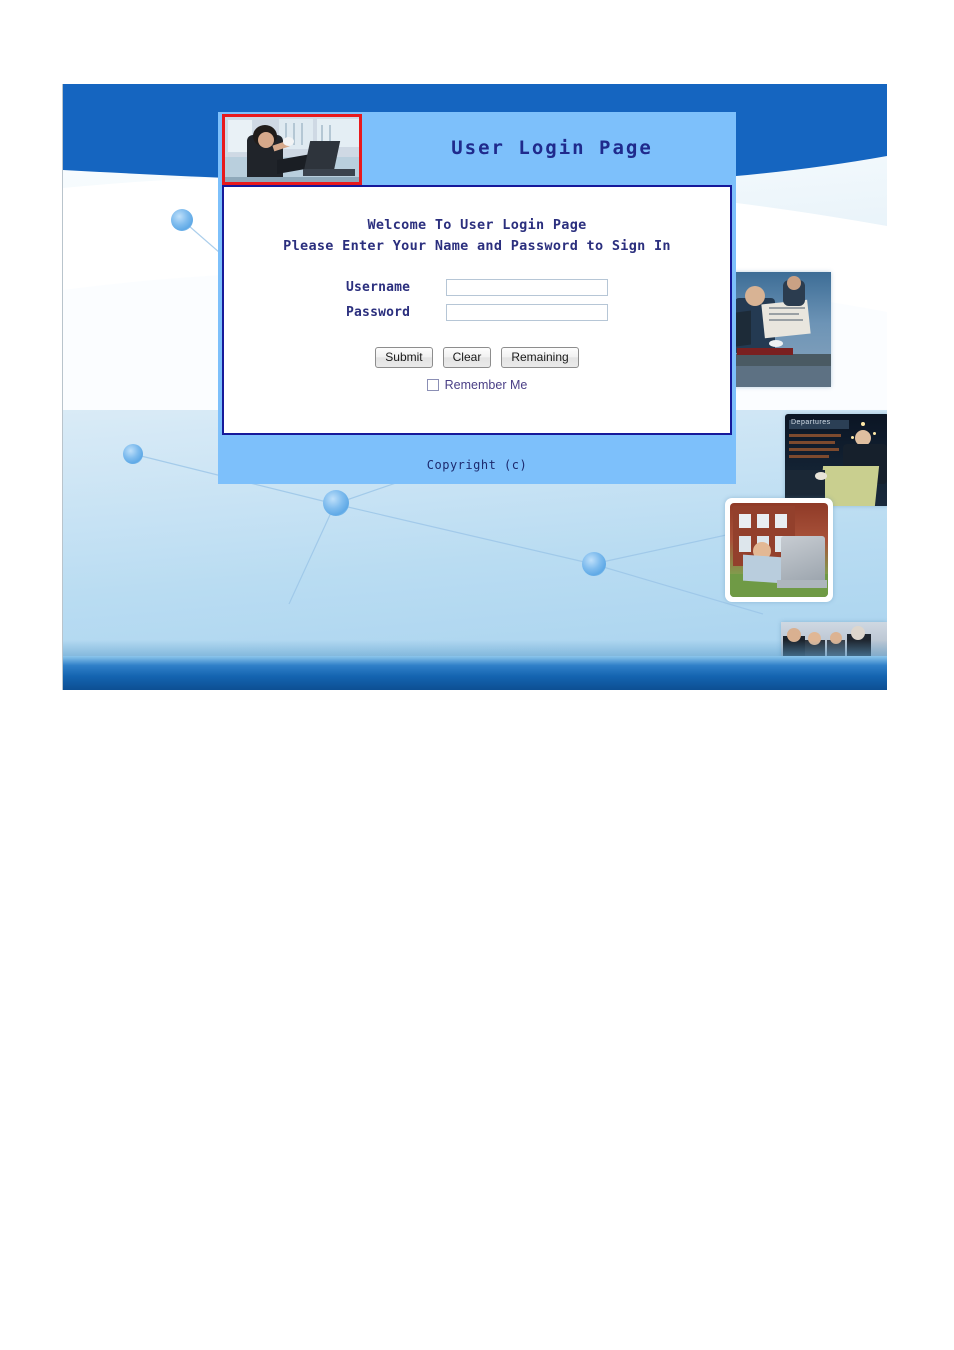 This screenshot has width=954, height=1350. Describe the element at coordinates (378, 287) in the screenshot. I see `username-label: Username` at that location.